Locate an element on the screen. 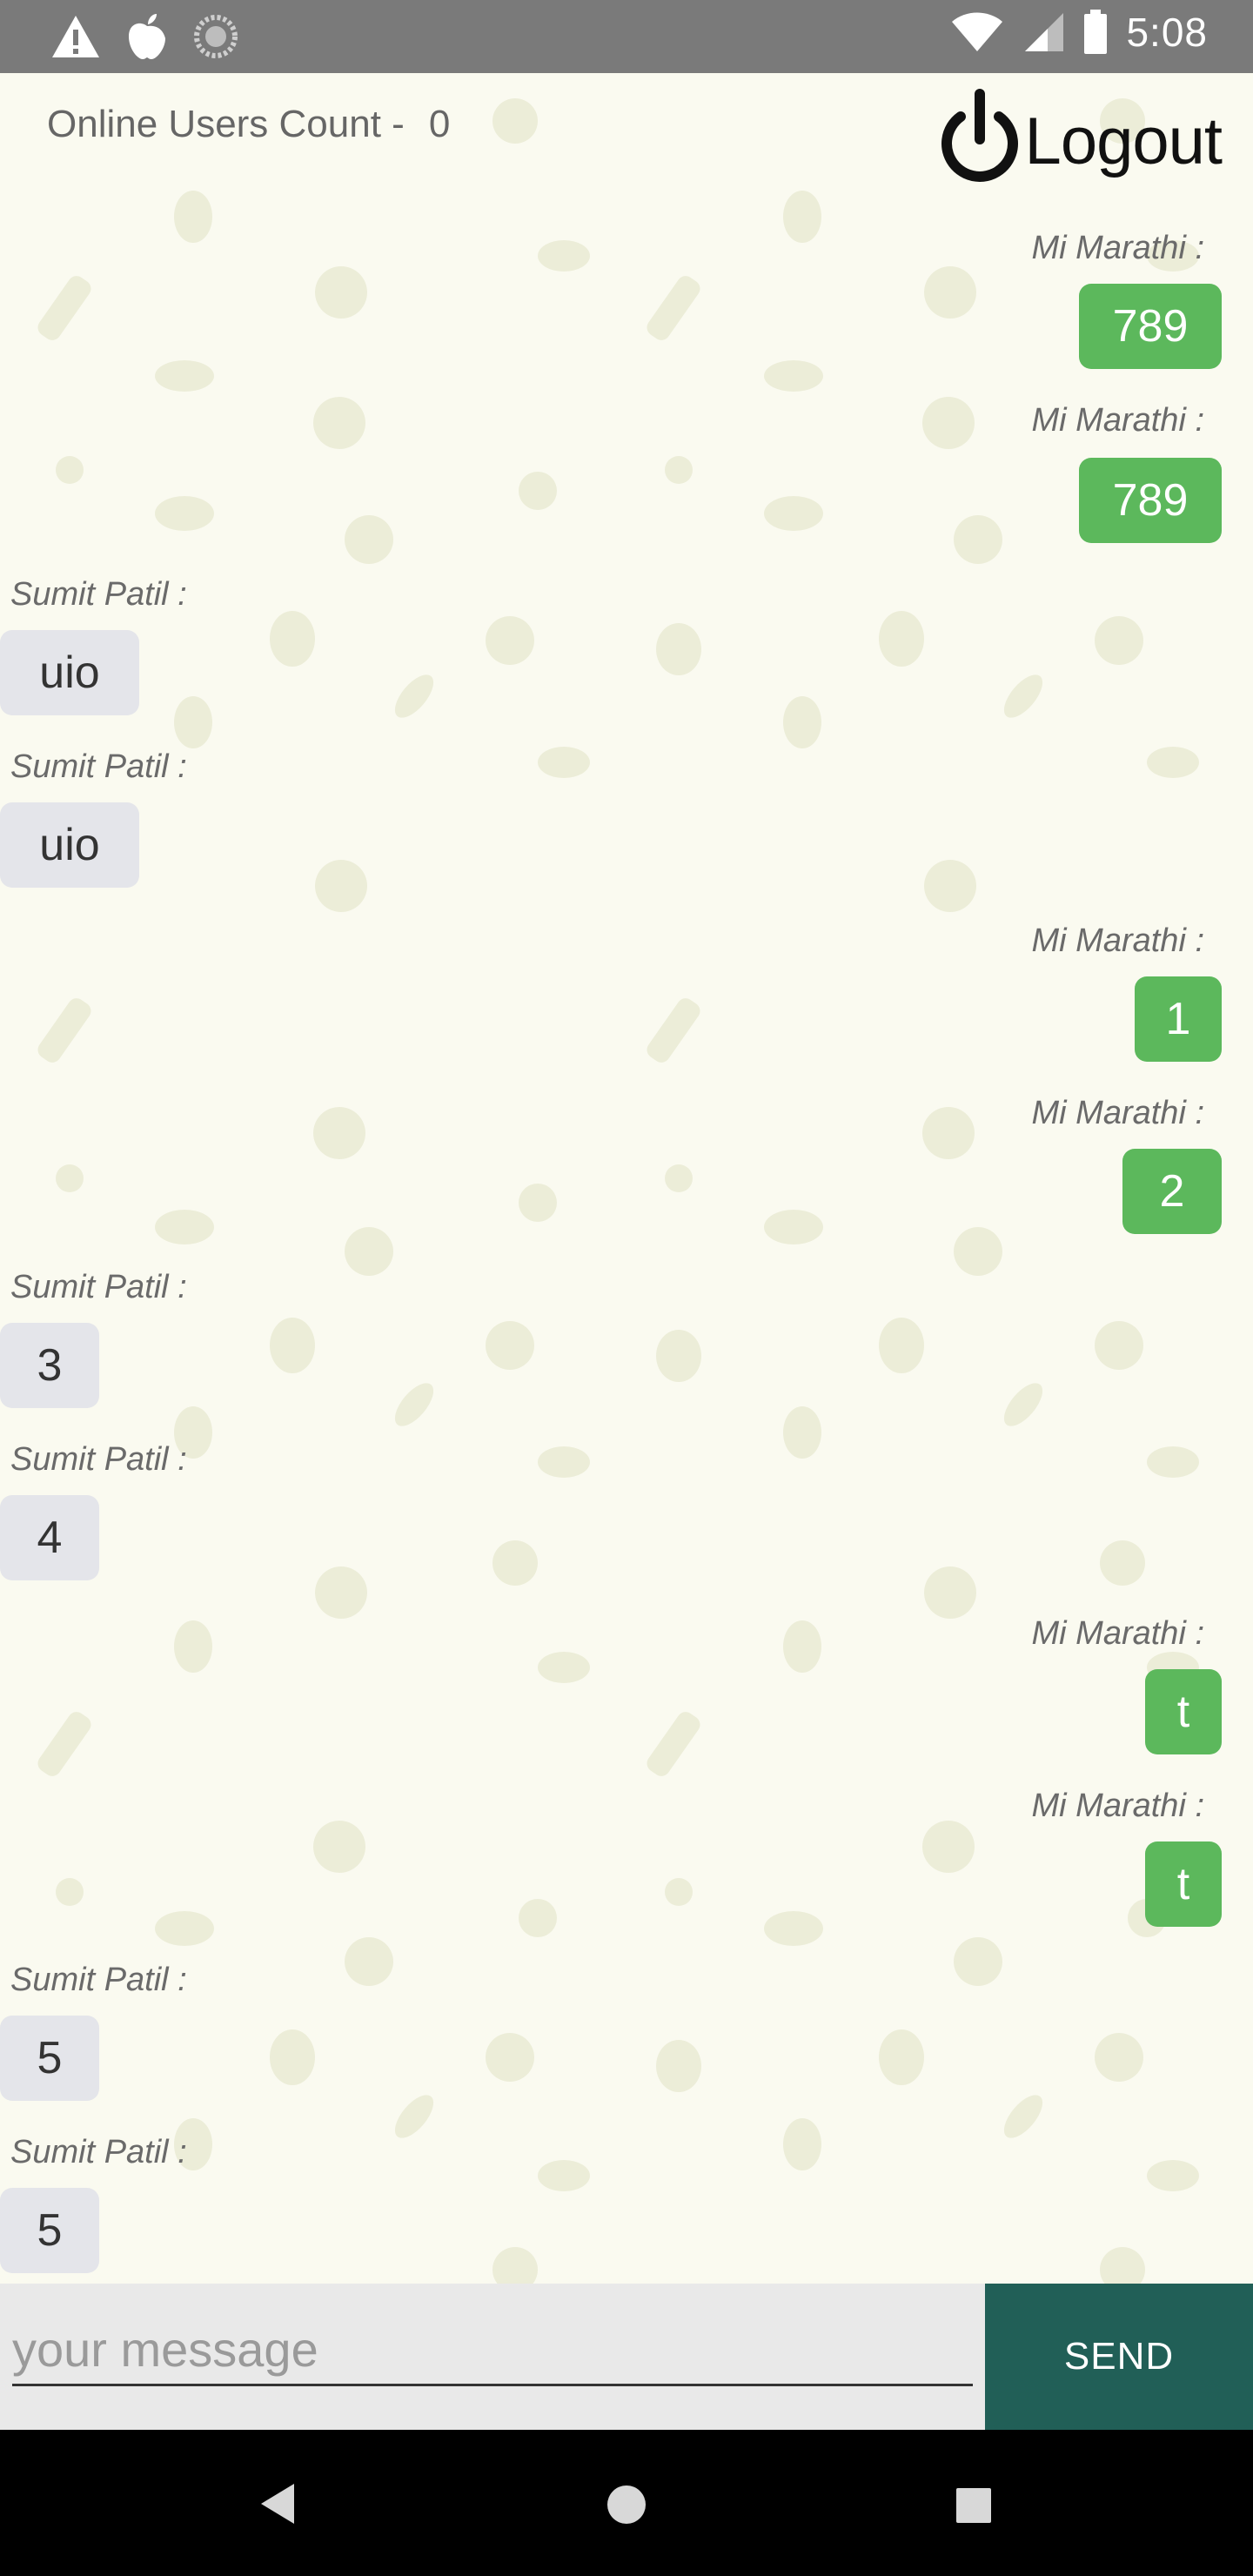 The image size is (1253, 2576). online-users-count: Online Users Count - 0 is located at coordinates (248, 124).